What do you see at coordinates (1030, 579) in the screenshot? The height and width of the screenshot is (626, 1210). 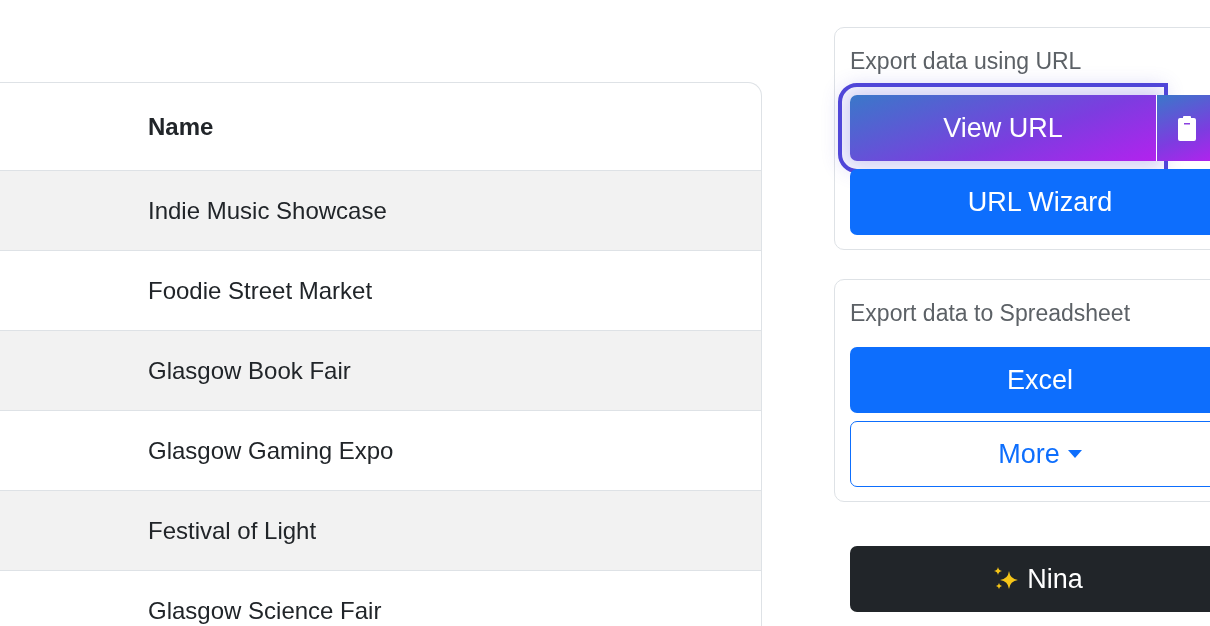 I see `assistant-button: Nina` at bounding box center [1030, 579].